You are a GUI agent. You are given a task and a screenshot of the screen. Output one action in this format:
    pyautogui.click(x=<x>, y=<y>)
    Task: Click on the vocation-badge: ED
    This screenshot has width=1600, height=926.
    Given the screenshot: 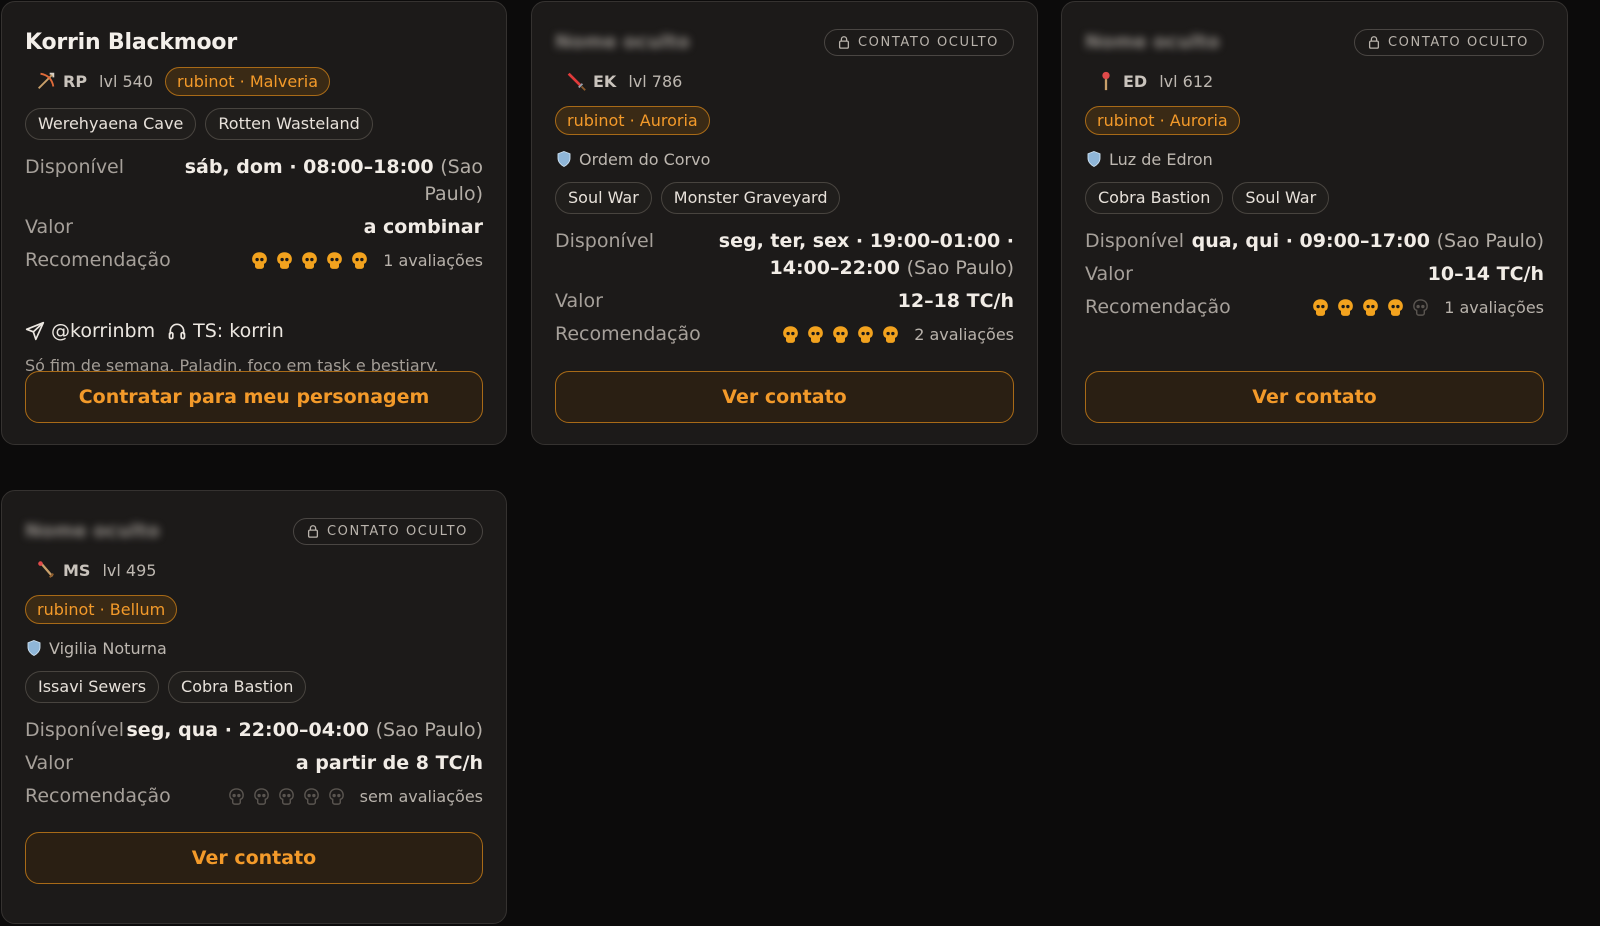 What is the action you would take?
    pyautogui.click(x=1116, y=81)
    